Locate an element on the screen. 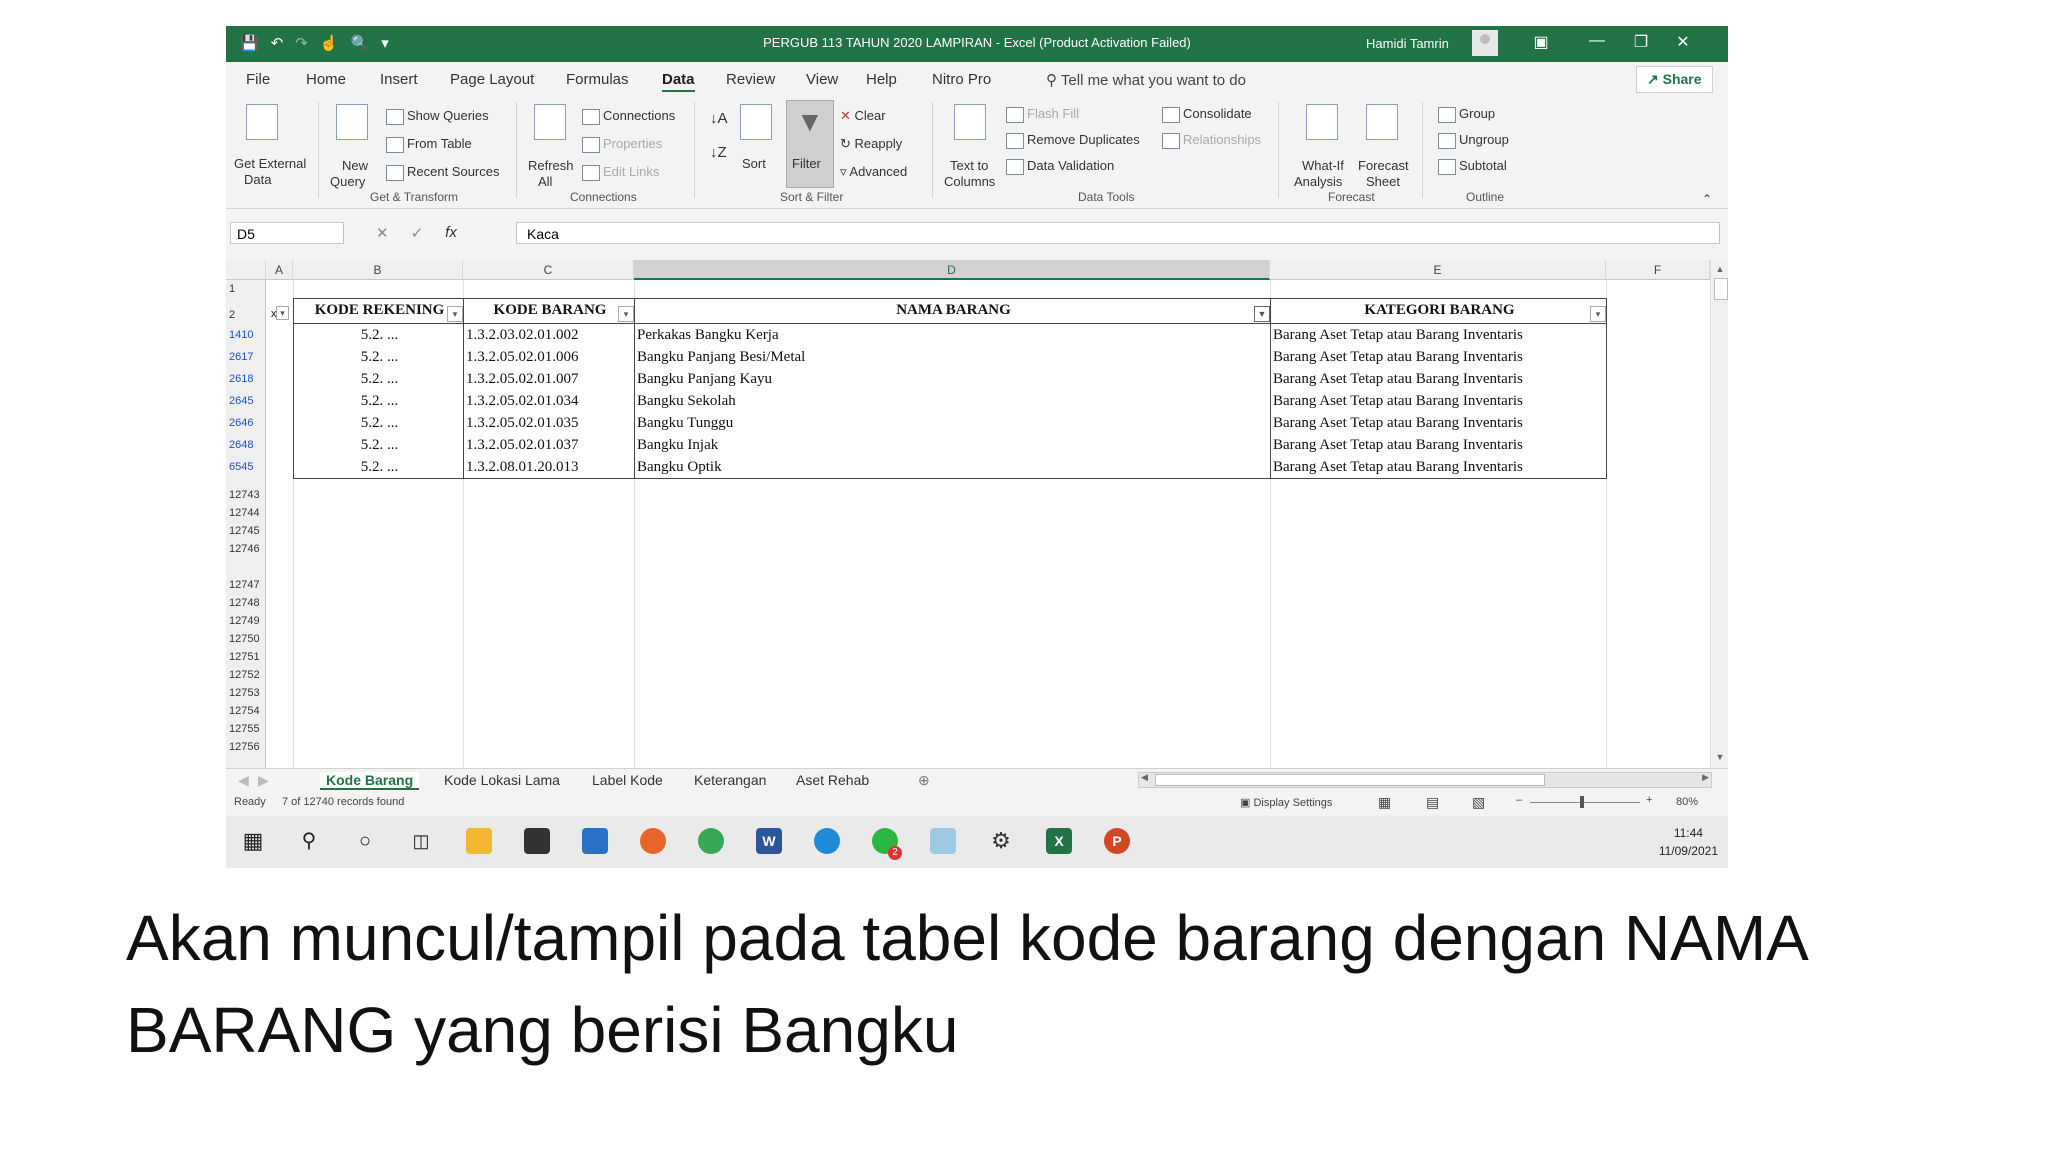  tab-page-layout: Page Layout is located at coordinates (492, 79).